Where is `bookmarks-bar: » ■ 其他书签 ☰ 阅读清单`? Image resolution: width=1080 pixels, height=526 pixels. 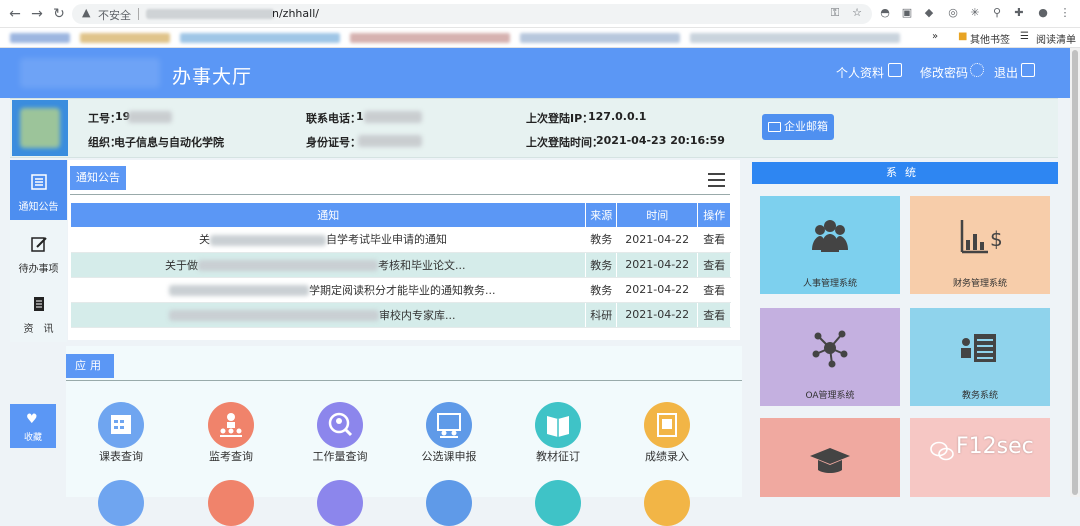
bookmarks-bar: » ■ 其他书签 ☰ 阅读清单 is located at coordinates (540, 38).